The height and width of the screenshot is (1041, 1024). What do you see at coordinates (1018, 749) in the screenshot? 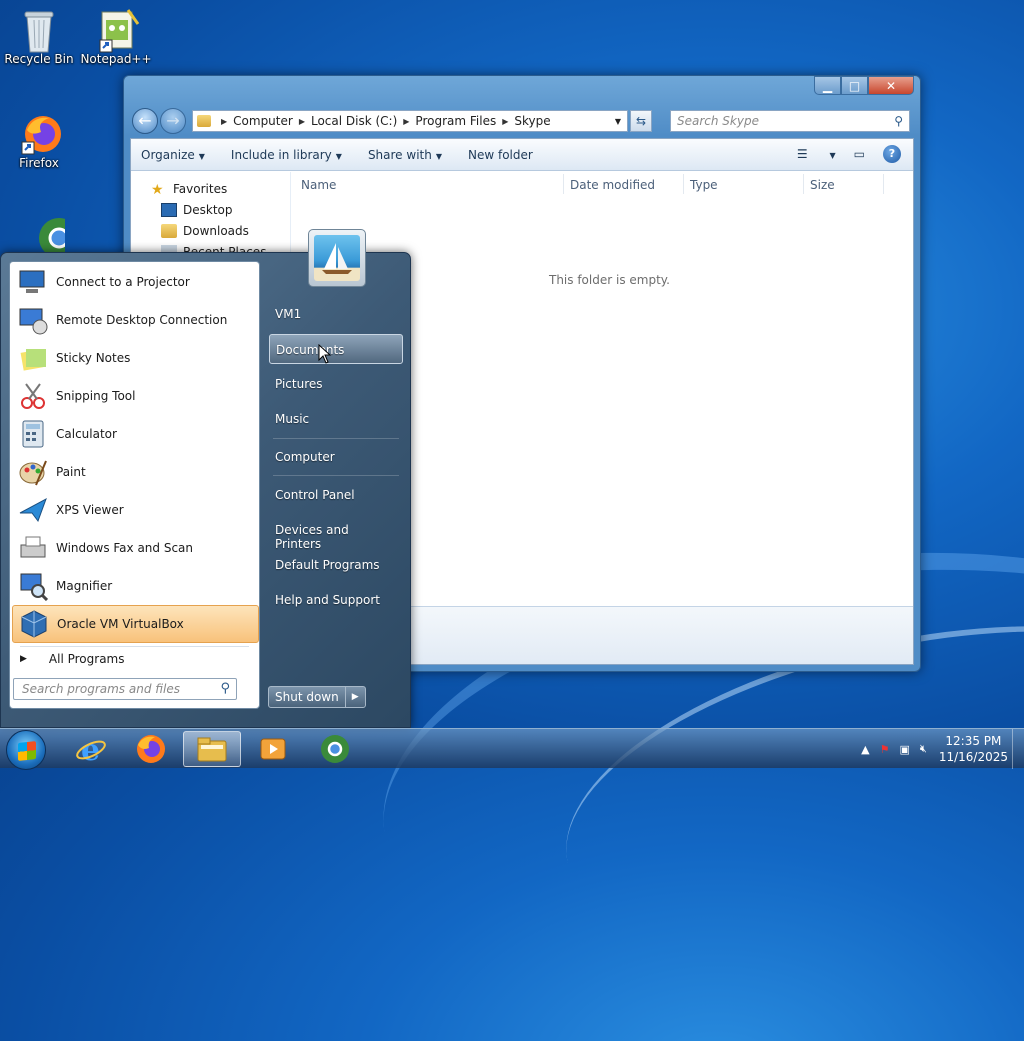
I see `show-desktop-button` at bounding box center [1018, 749].